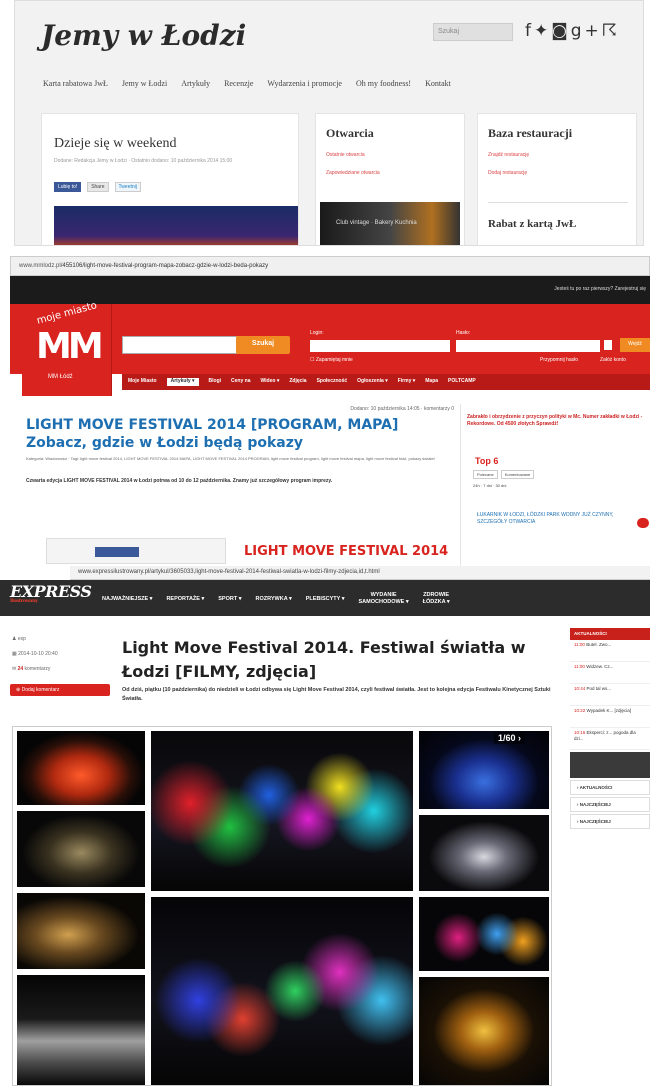 The height and width of the screenshot is (1086, 650). I want to click on card-link: Zapowiedziane otwarcia, so click(353, 173).